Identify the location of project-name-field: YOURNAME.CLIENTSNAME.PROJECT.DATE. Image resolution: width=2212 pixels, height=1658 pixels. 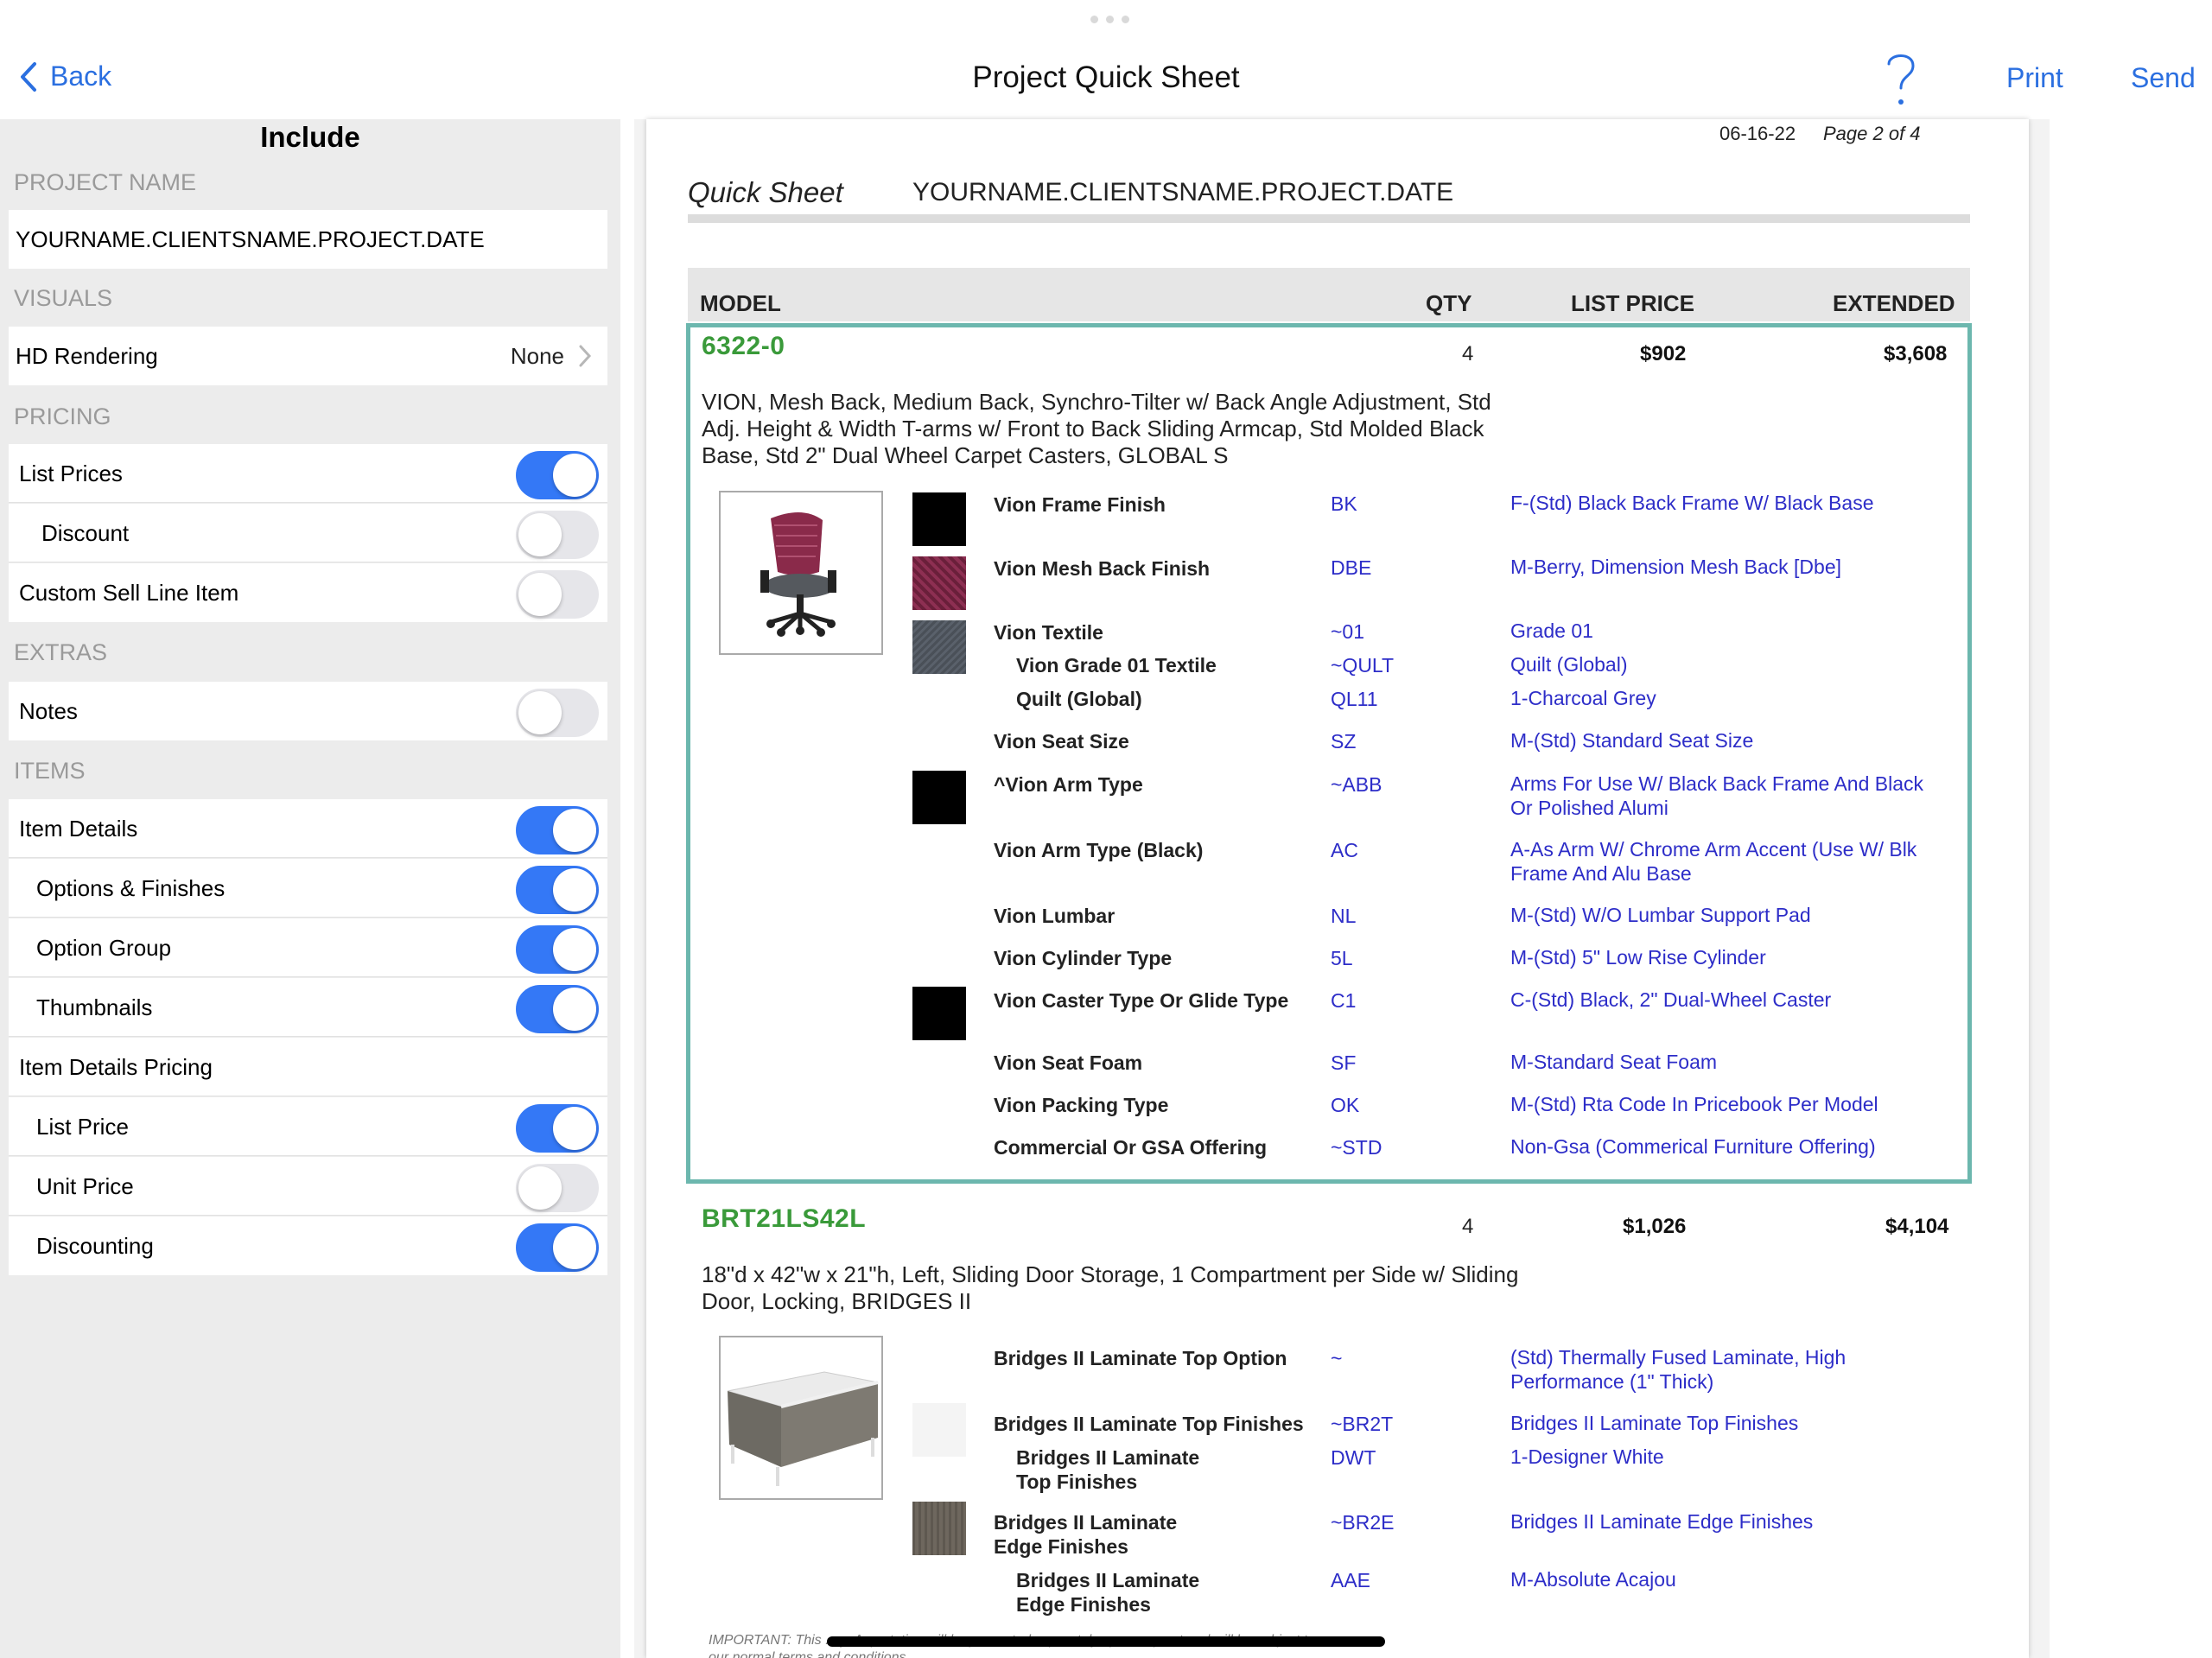
(308, 239).